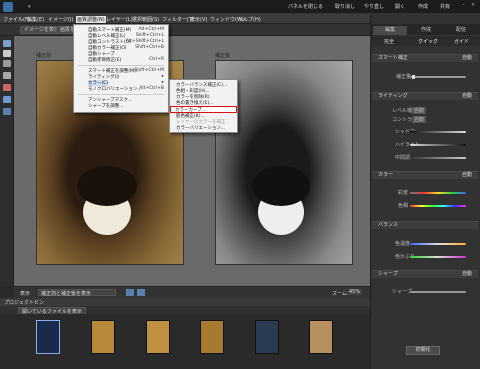 This screenshot has height=369, width=480. What do you see at coordinates (423, 350) in the screenshot?
I see `reset-button: 初期化` at bounding box center [423, 350].